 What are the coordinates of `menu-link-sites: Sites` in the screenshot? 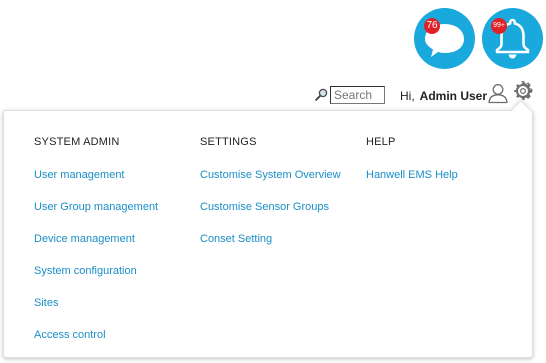 It's located at (46, 303).